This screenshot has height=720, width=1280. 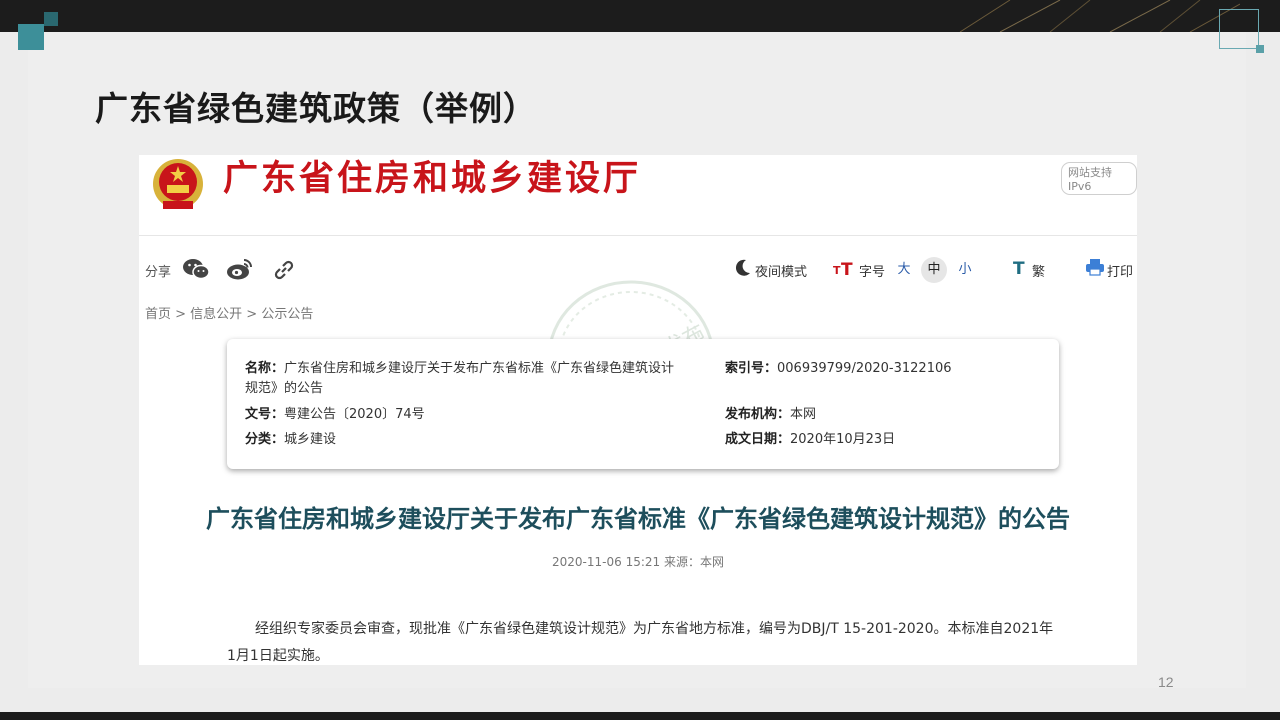 What do you see at coordinates (316, 108) in the screenshot?
I see `slide-title: 广东省绿色建筑政策（举例）` at bounding box center [316, 108].